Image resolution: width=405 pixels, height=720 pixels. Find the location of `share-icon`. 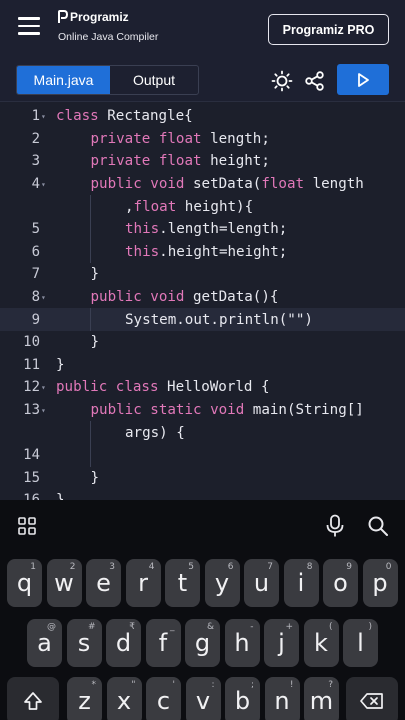

share-icon is located at coordinates (315, 81).